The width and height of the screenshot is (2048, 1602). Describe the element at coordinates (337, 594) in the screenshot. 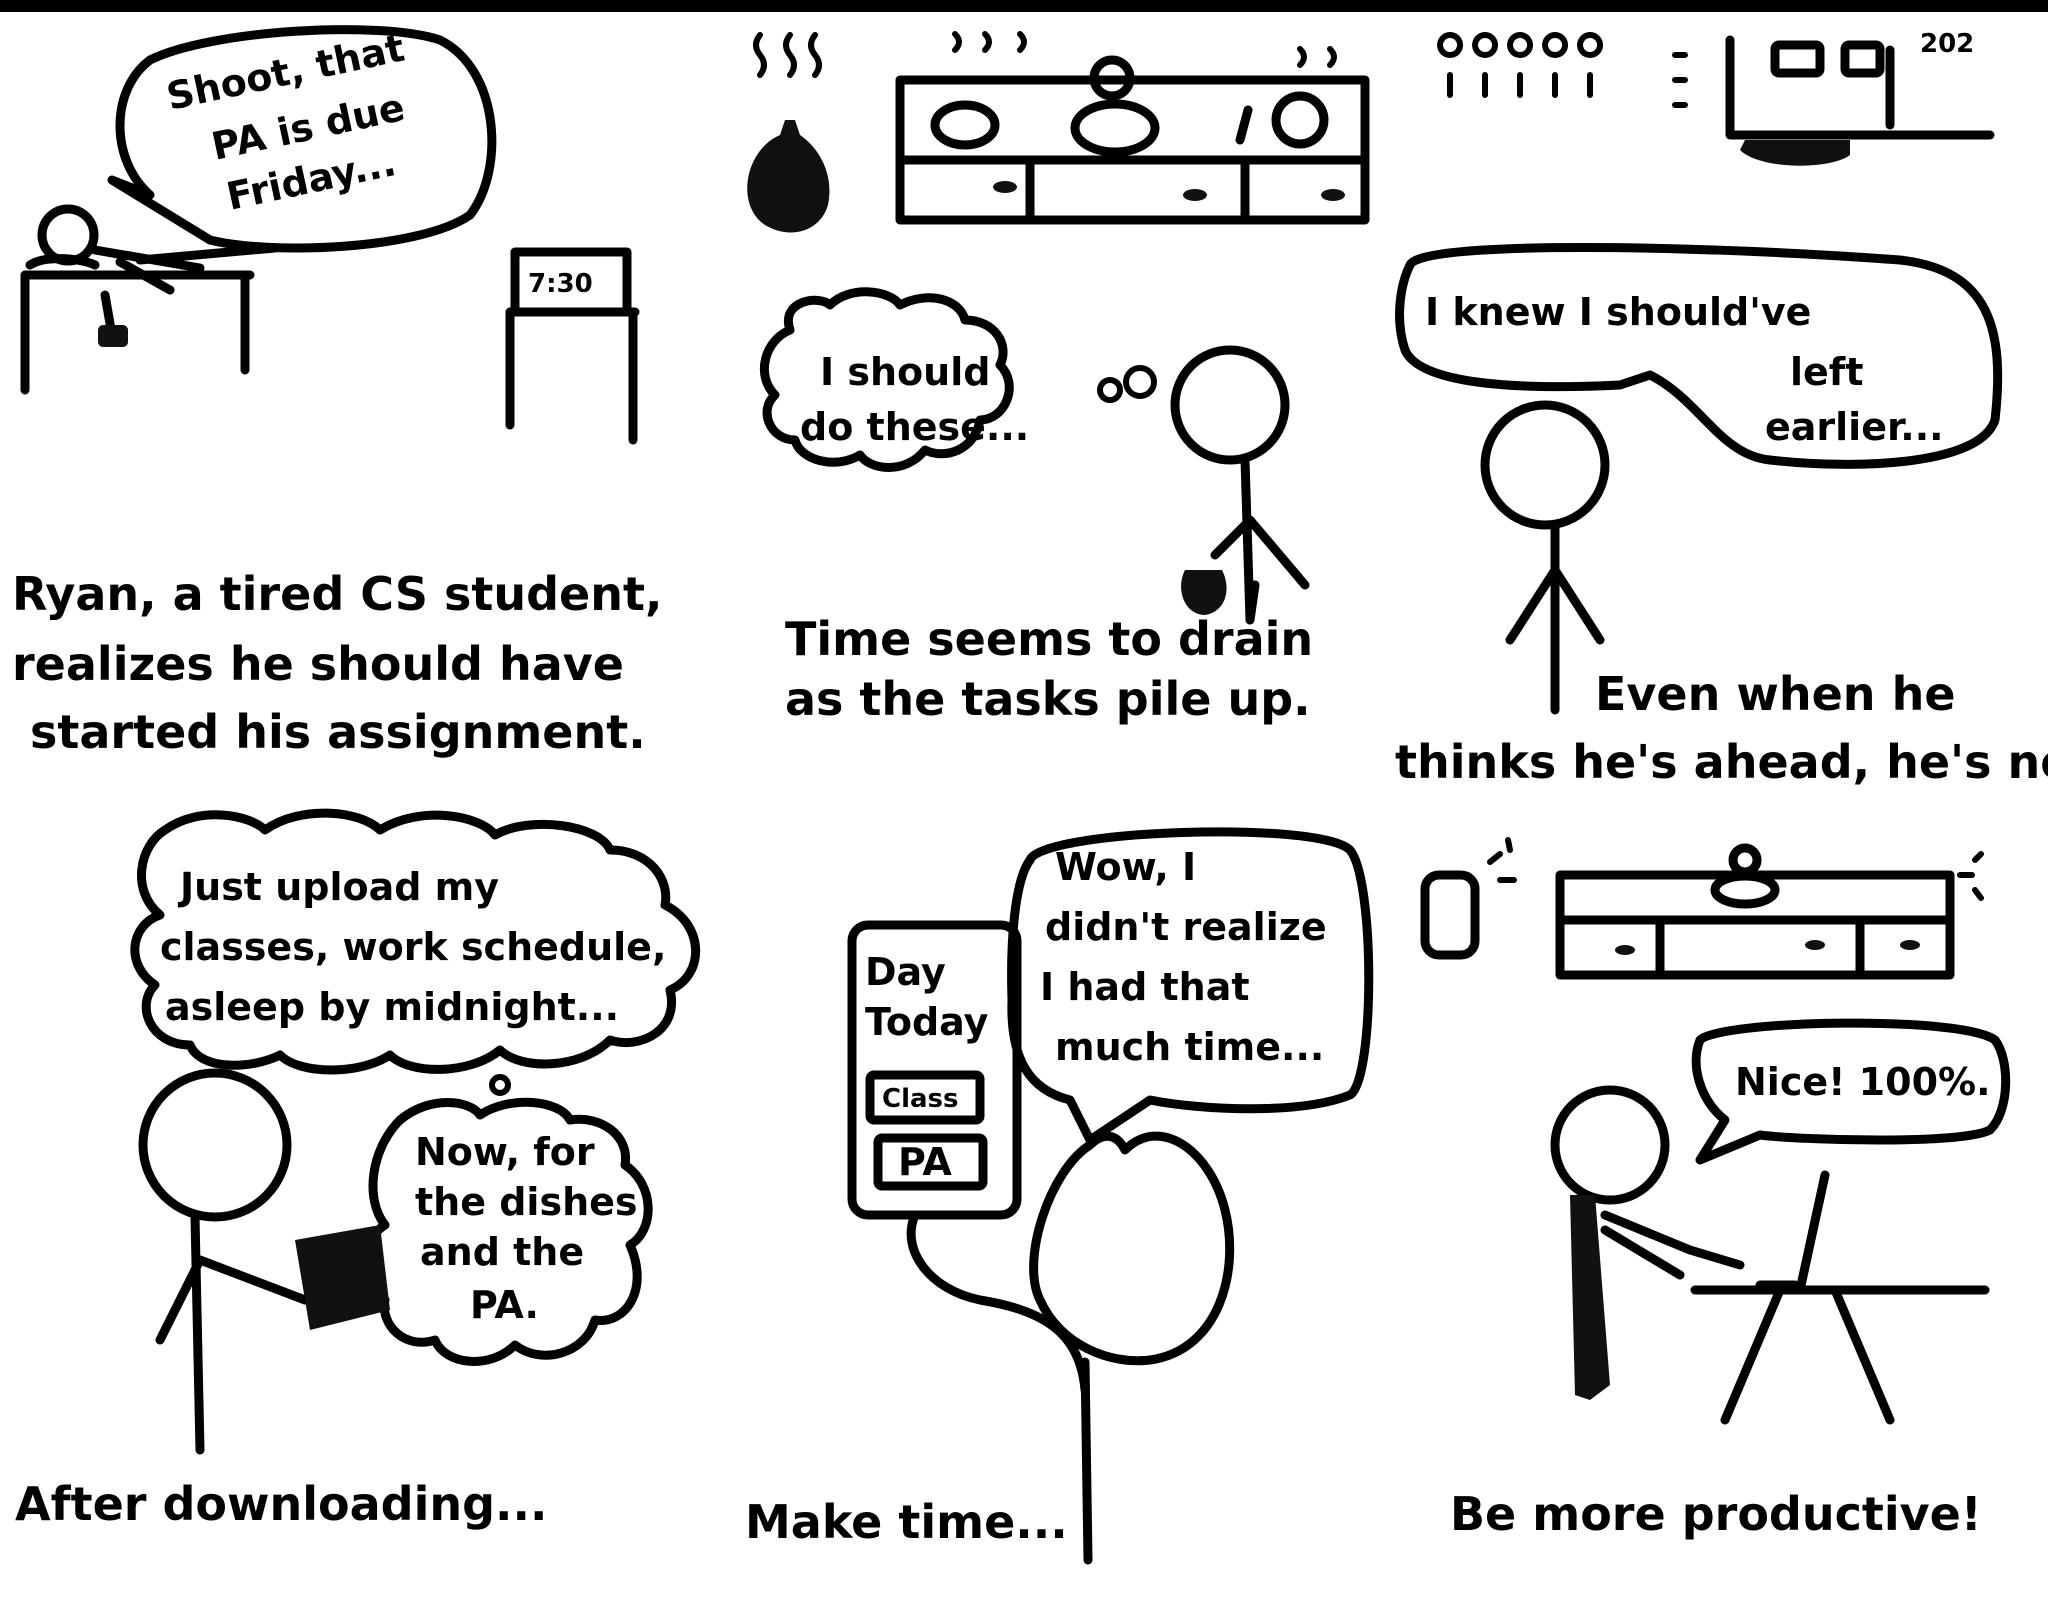

I see `caption-line: Ryan, a tired CS student,` at that location.